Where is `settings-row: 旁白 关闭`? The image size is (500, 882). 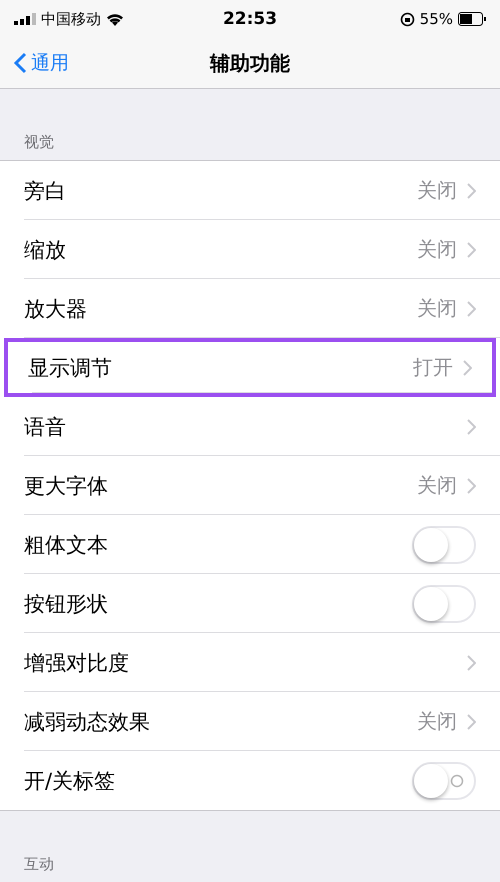 settings-row: 旁白 关闭 is located at coordinates (250, 190).